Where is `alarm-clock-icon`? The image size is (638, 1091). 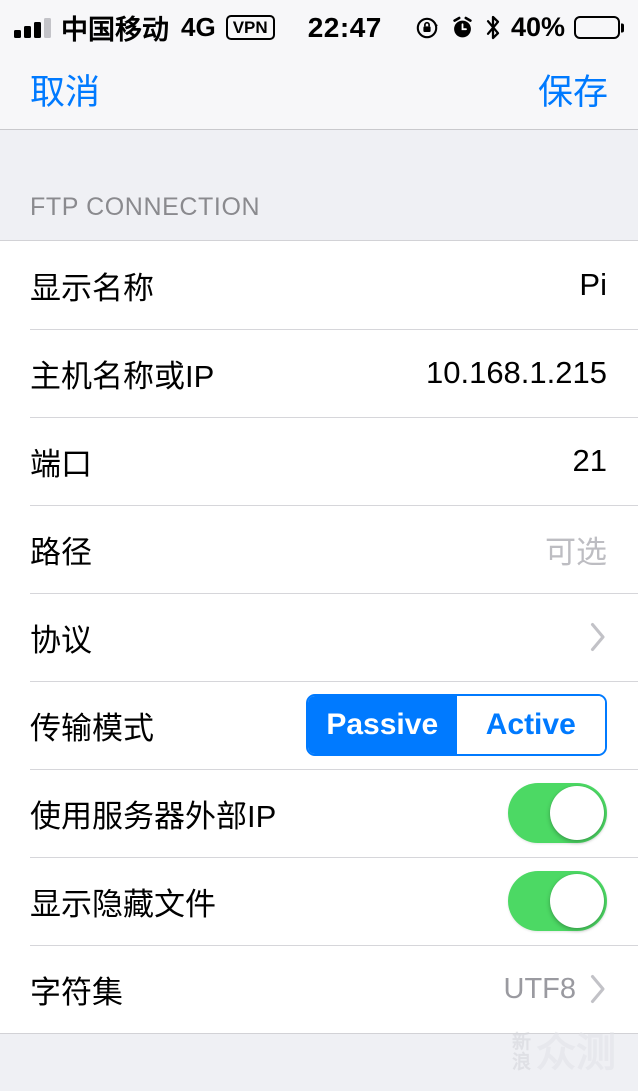
alarm-clock-icon is located at coordinates (462, 27).